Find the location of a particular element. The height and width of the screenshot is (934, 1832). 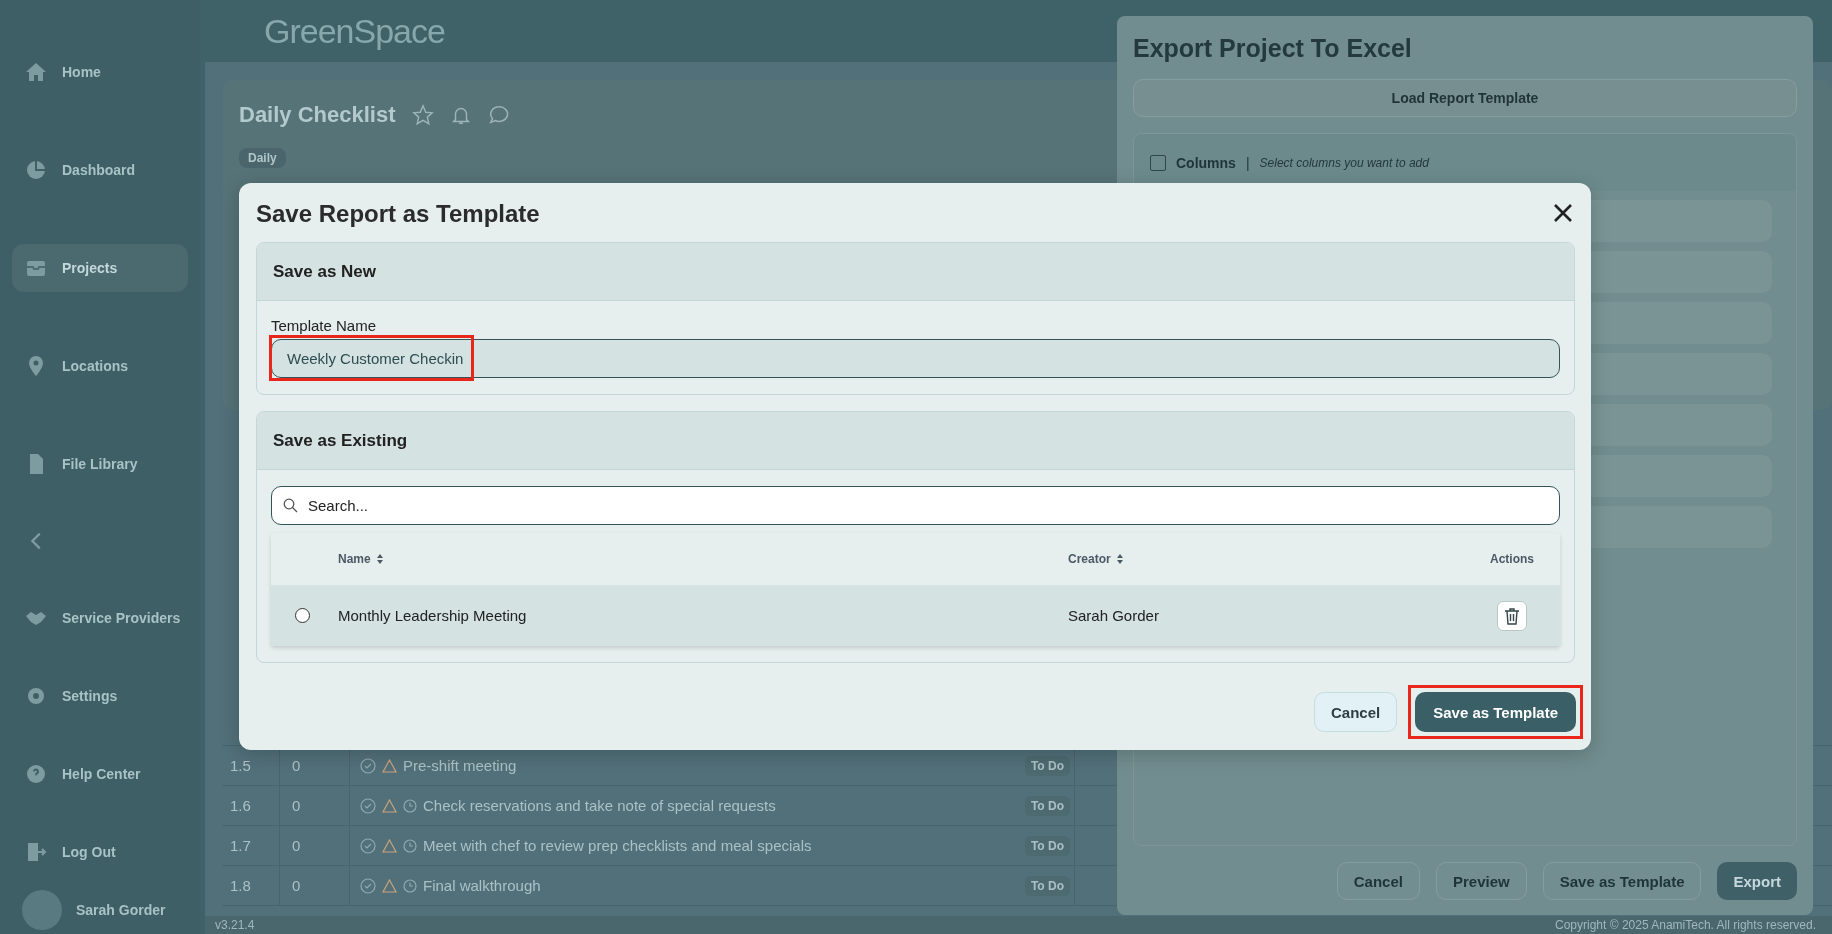

column-header: Creator is located at coordinates (1089, 559).